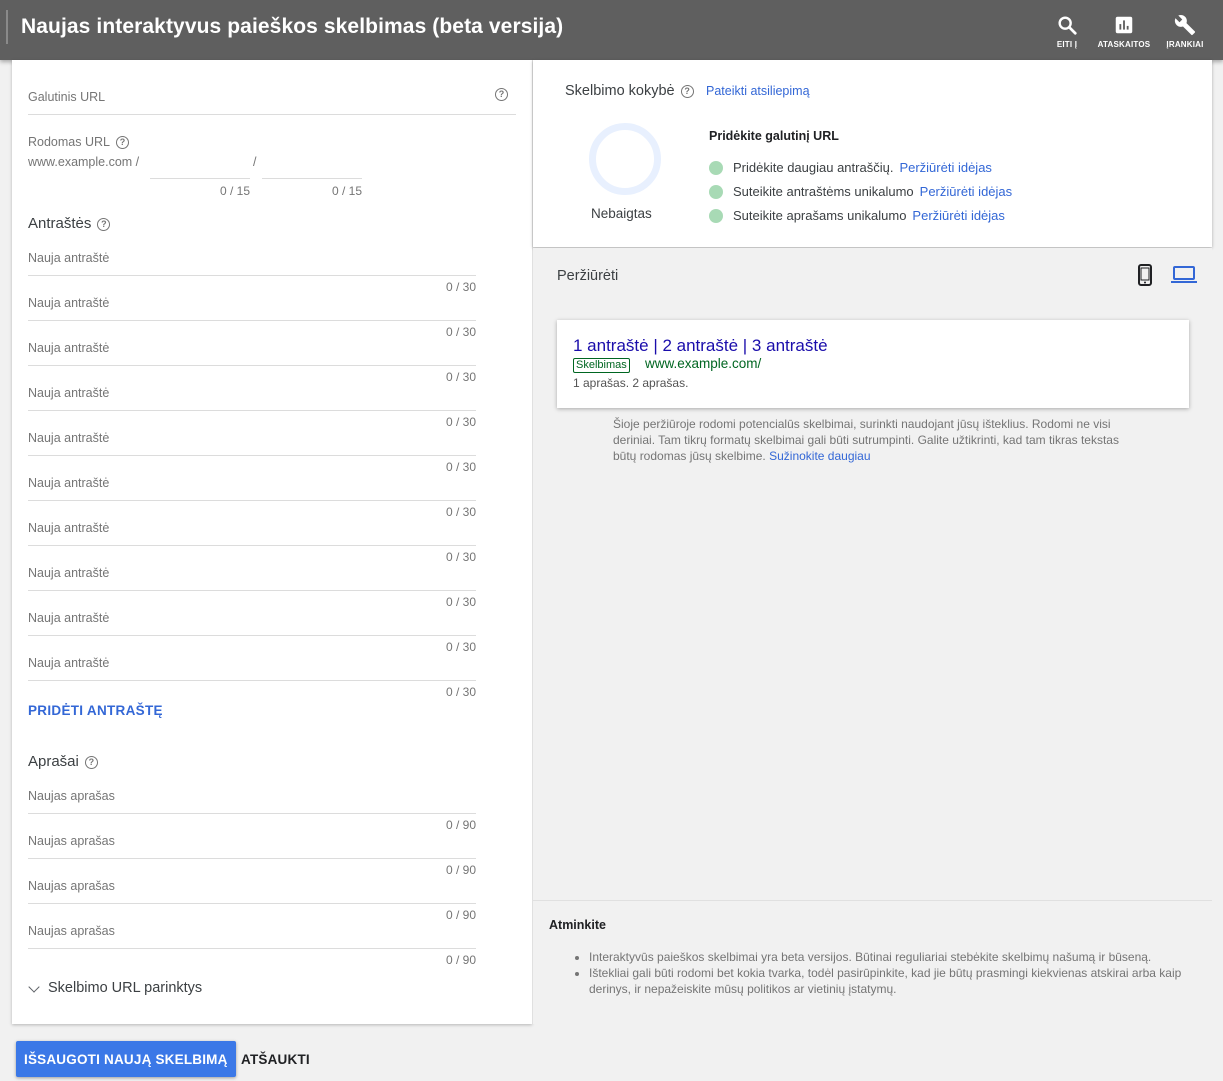 The width and height of the screenshot is (1223, 1081). What do you see at coordinates (813, 167) in the screenshot?
I see `quality-item-text: Pridėkite daugiau antraščių.` at bounding box center [813, 167].